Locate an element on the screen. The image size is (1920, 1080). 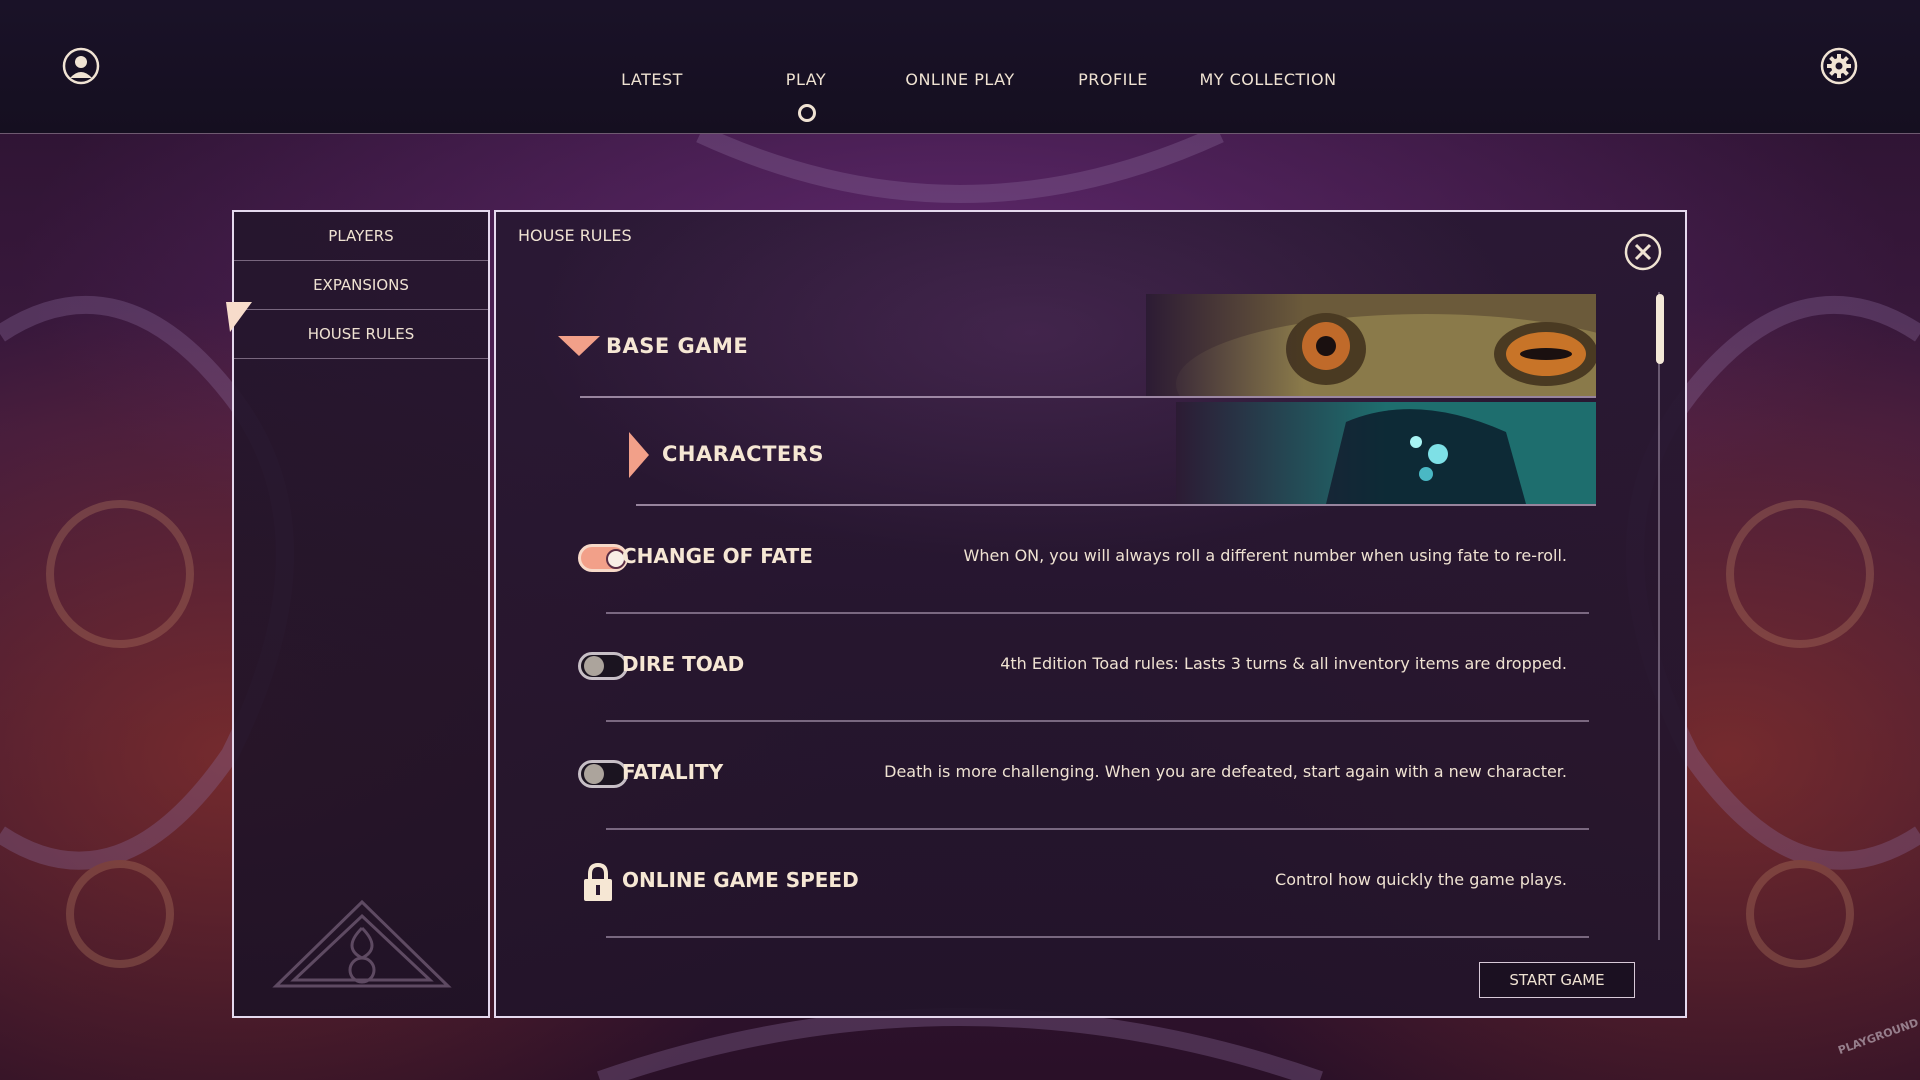
nav-active-indicator is located at coordinates (807, 113).